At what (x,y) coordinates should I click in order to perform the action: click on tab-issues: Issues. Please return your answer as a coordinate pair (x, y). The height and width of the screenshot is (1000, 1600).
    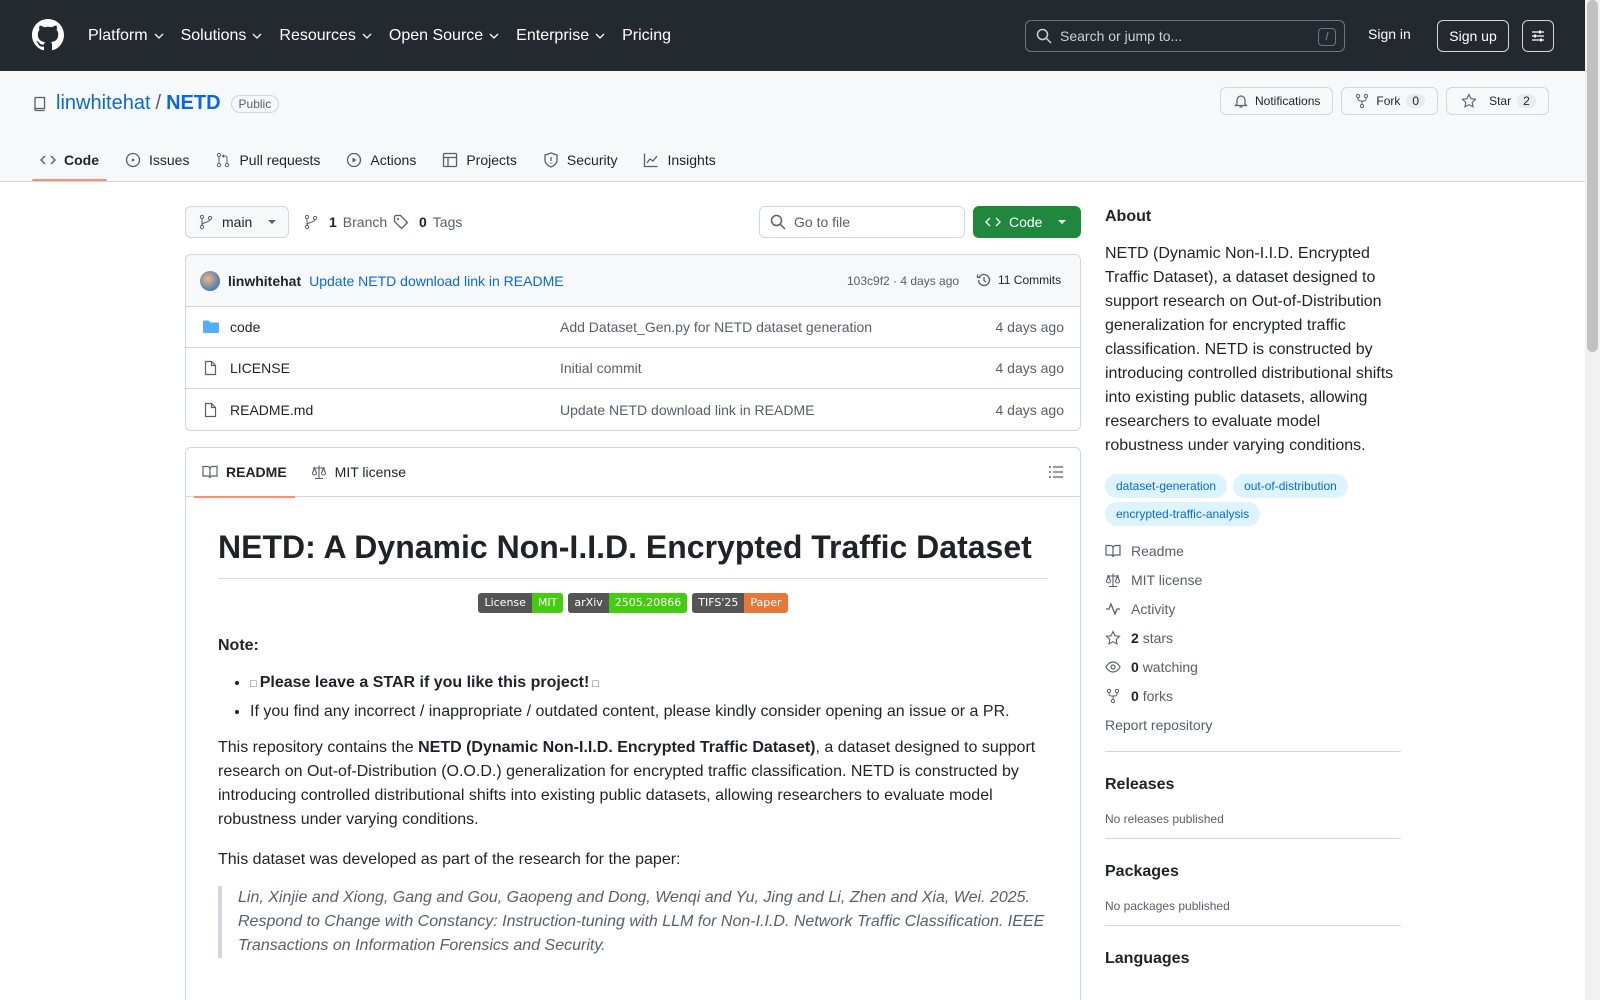
    Looking at the image, I should click on (157, 160).